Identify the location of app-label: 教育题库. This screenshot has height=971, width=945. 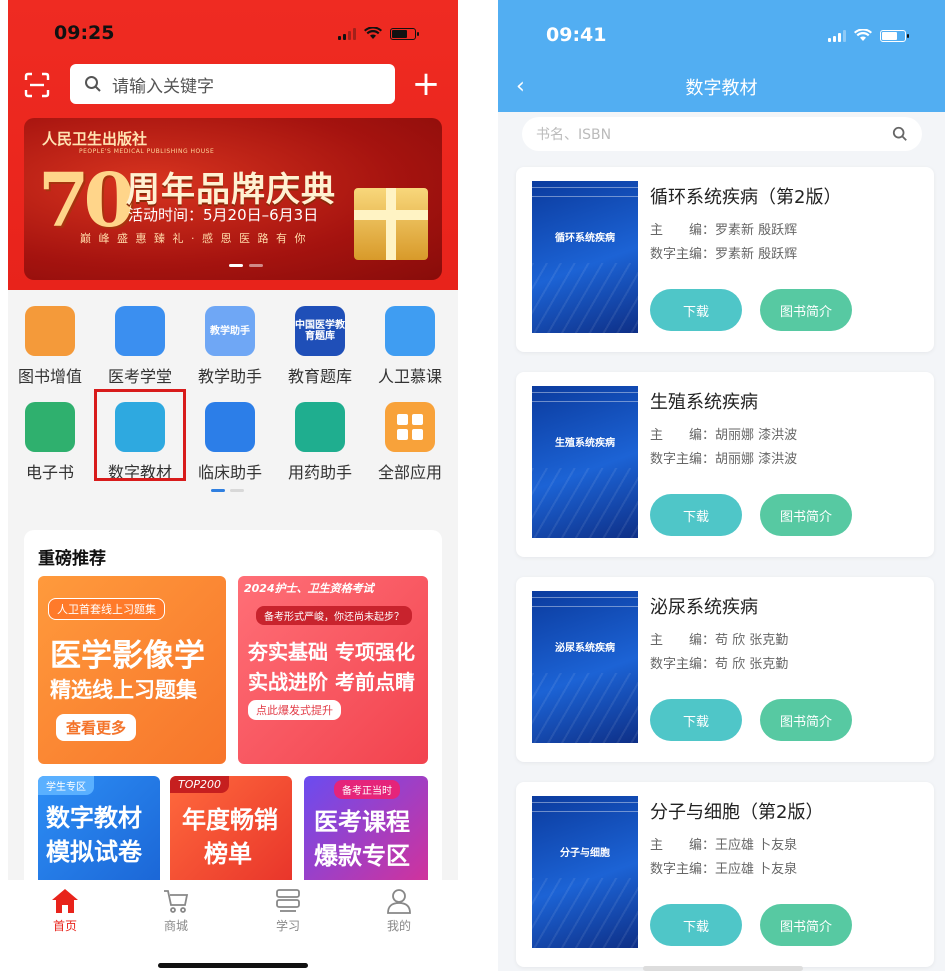
(319, 376).